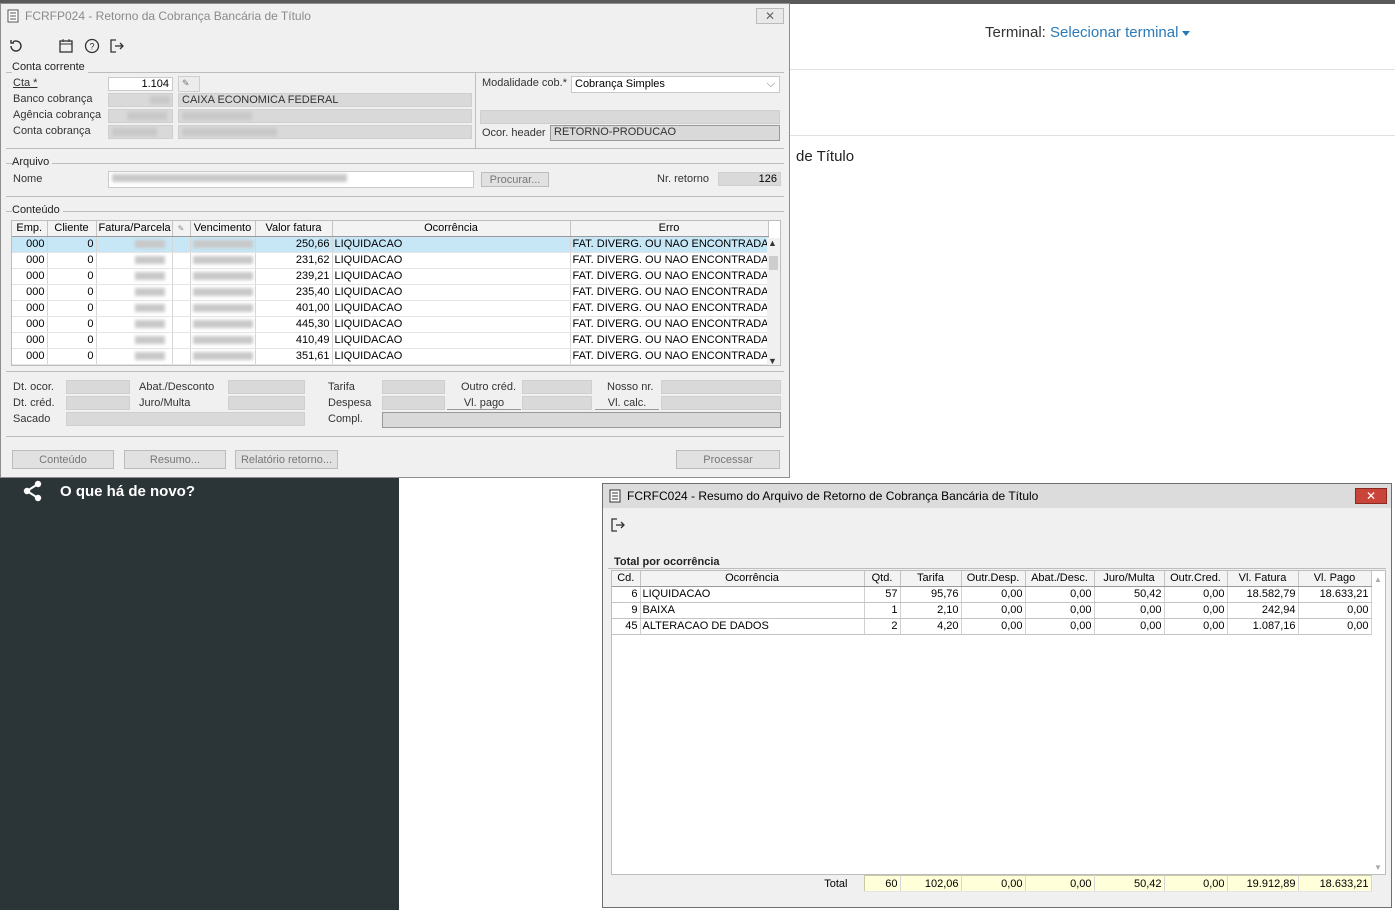 Image resolution: width=1395 pixels, height=910 pixels. I want to click on col-cliente: Cliente, so click(72, 229).